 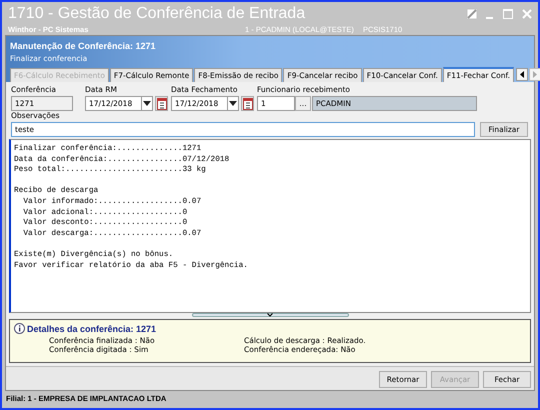 I want to click on chevron-down-icon, so click(x=270, y=315).